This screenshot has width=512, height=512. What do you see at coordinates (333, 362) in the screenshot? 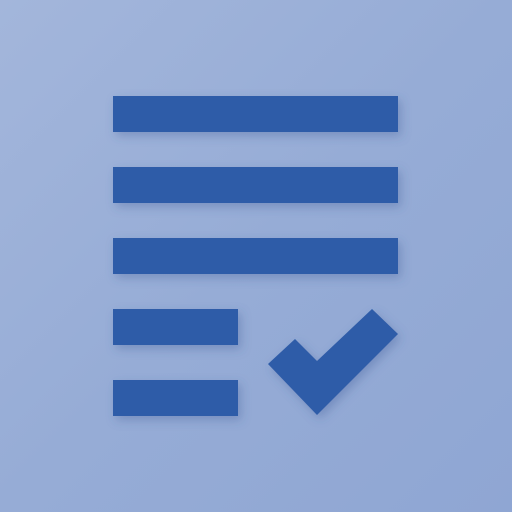
I see `checkmark-icon` at bounding box center [333, 362].